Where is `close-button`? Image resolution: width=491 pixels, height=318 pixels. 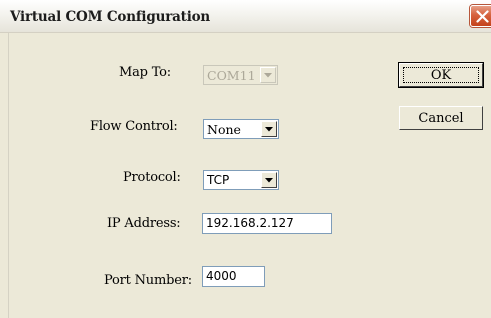 close-button is located at coordinates (480, 16).